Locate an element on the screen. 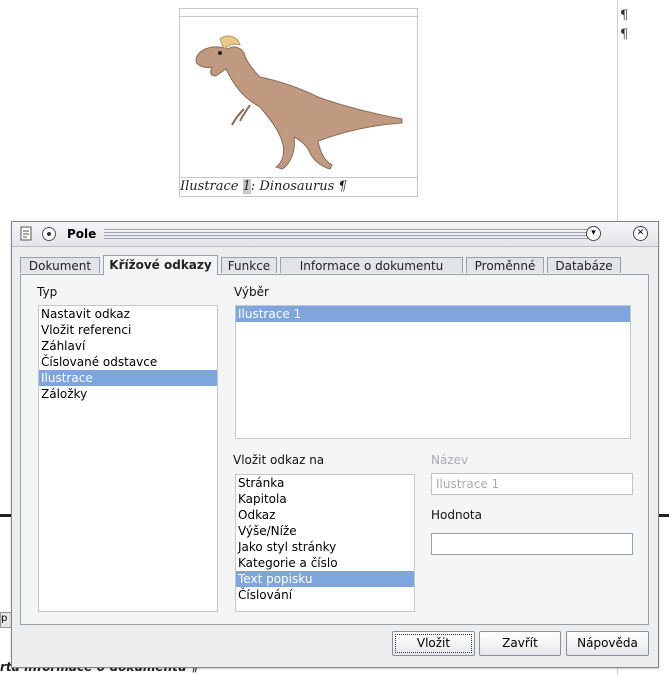 This screenshot has width=669, height=675. app-icon is located at coordinates (27, 234).